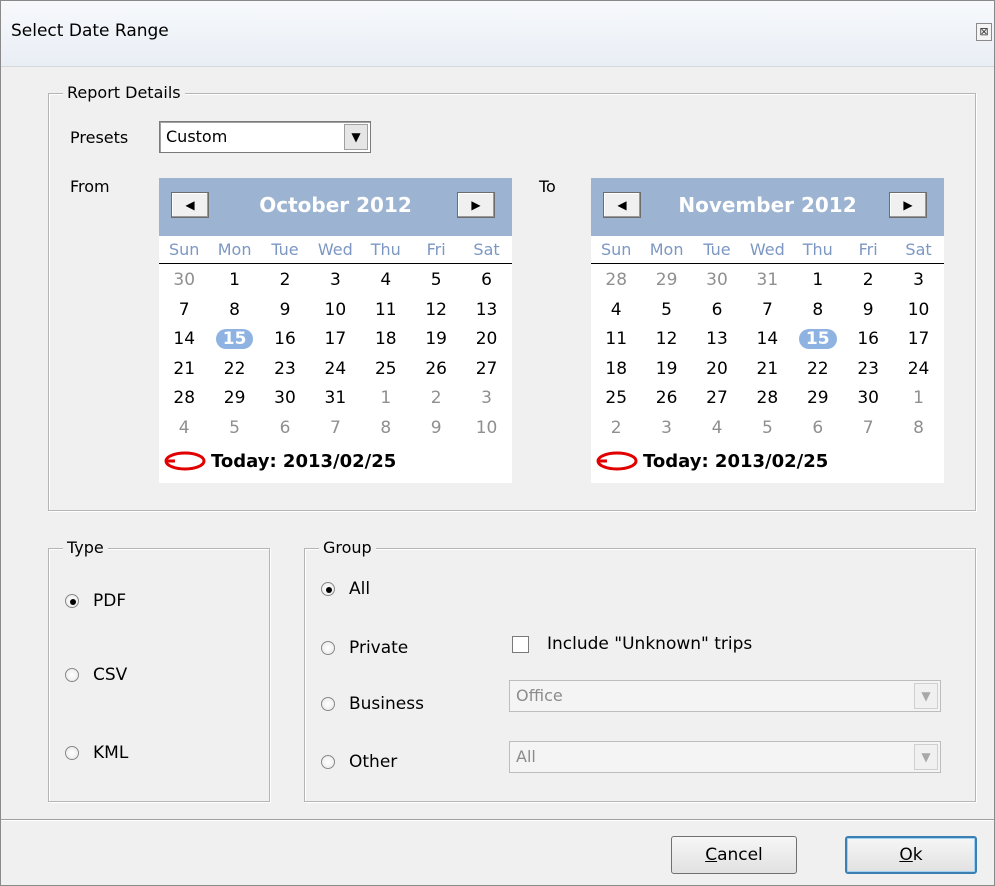 The image size is (995, 886). What do you see at coordinates (725, 696) in the screenshot?
I see `business-dropdown: Office ▼` at bounding box center [725, 696].